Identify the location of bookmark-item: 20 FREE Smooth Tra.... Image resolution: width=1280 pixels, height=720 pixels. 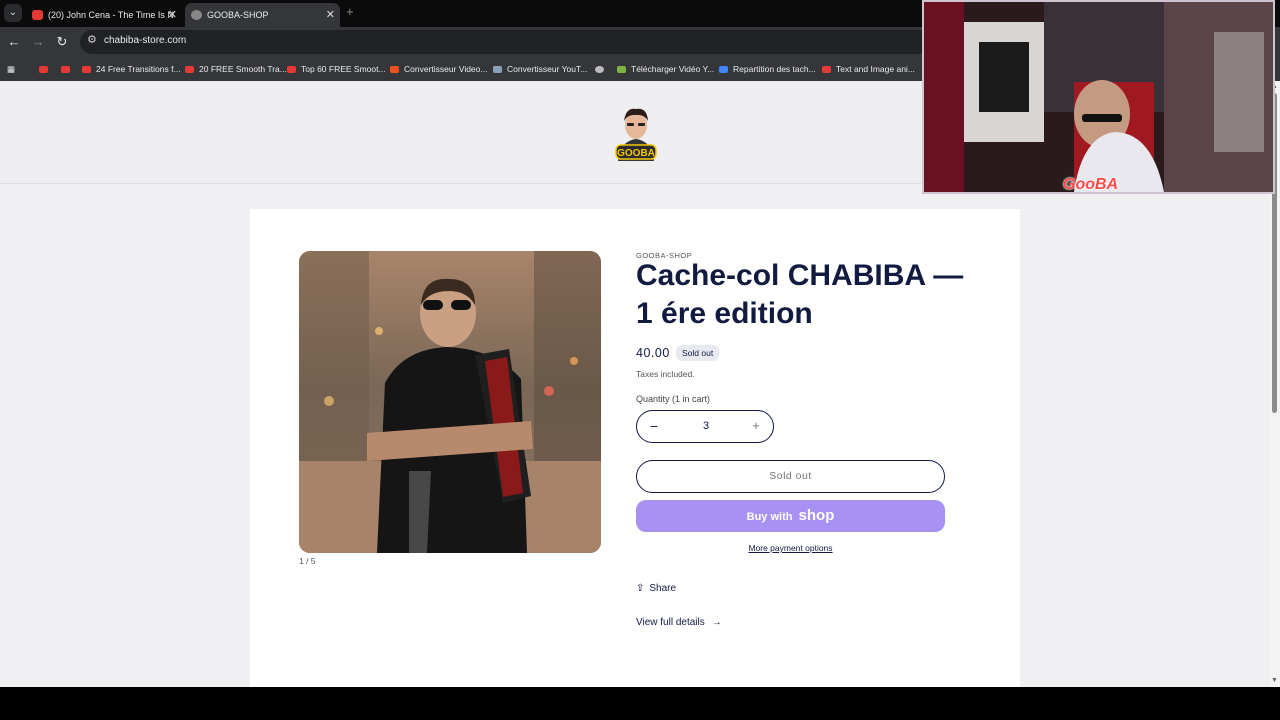
(236, 69).